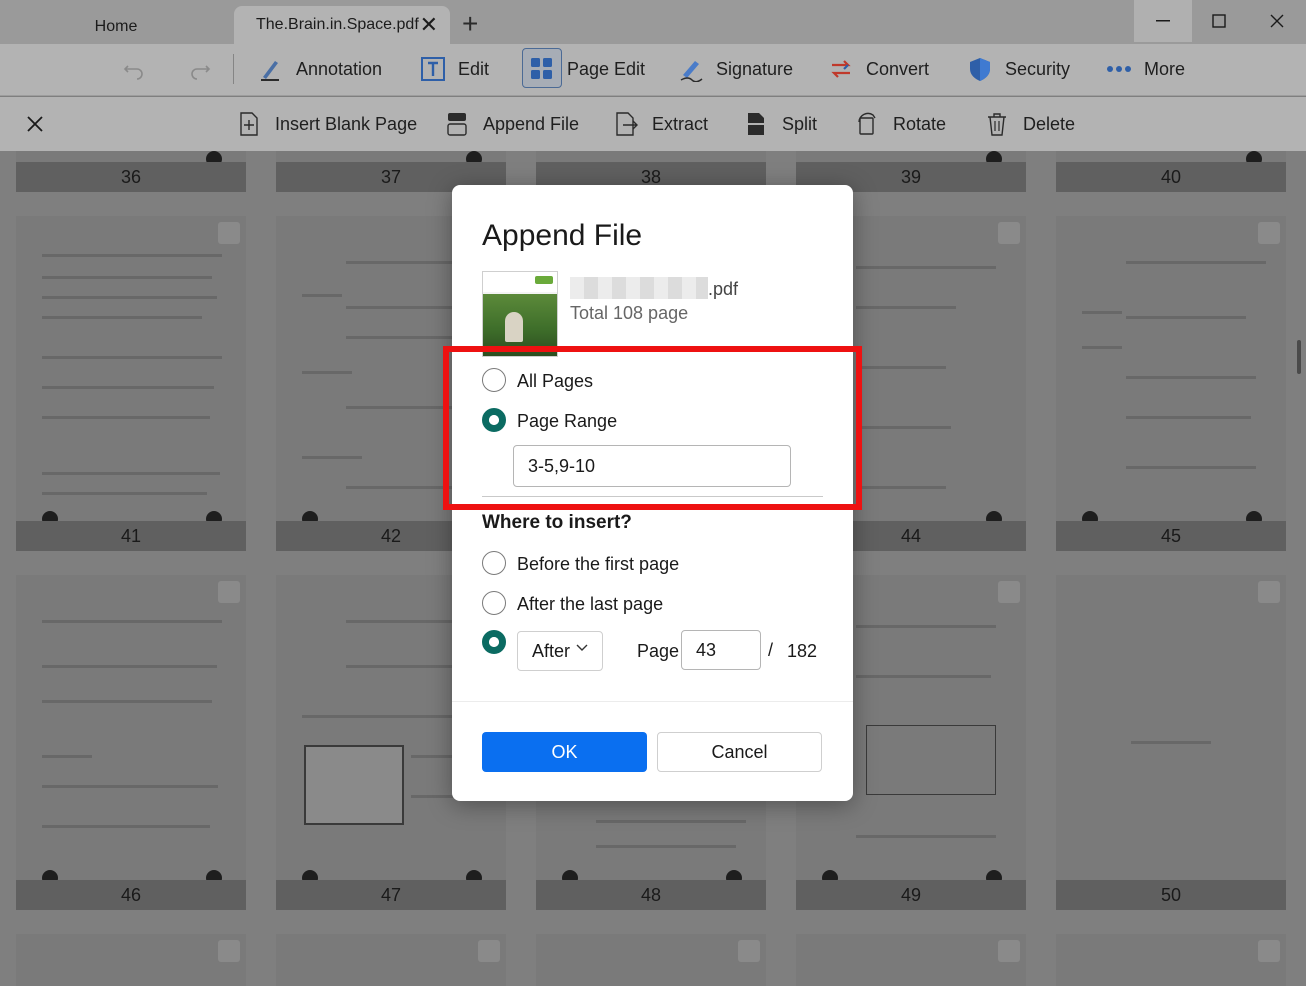 The image size is (1306, 986). I want to click on tab-home-label: Home, so click(116, 26).